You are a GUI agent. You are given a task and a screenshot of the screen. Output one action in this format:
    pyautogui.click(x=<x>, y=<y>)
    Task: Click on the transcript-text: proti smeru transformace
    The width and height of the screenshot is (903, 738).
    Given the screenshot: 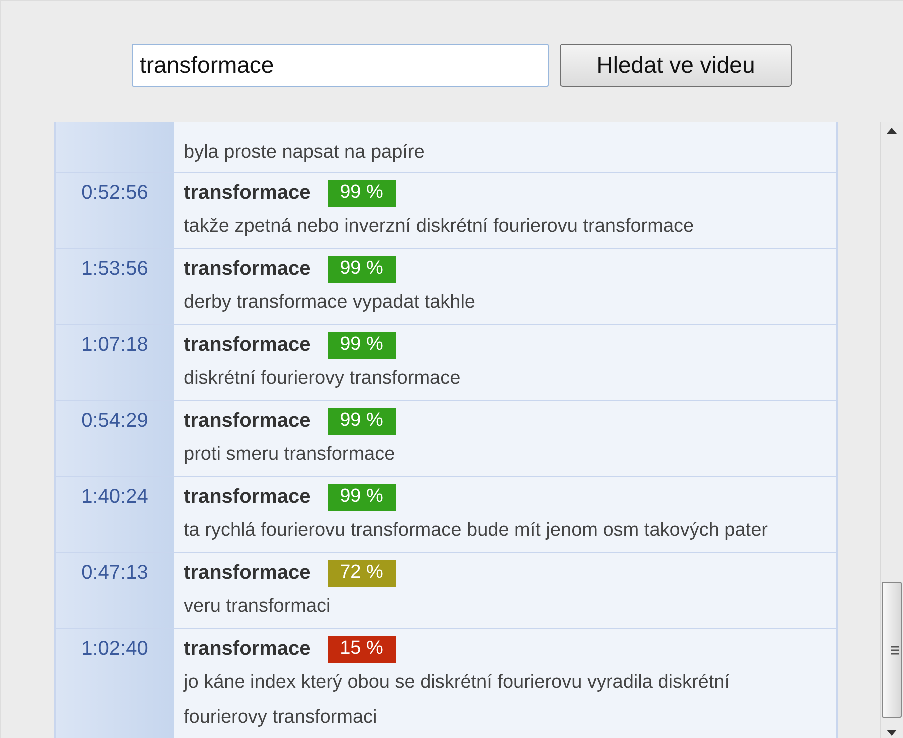 What is the action you would take?
    pyautogui.click(x=290, y=455)
    